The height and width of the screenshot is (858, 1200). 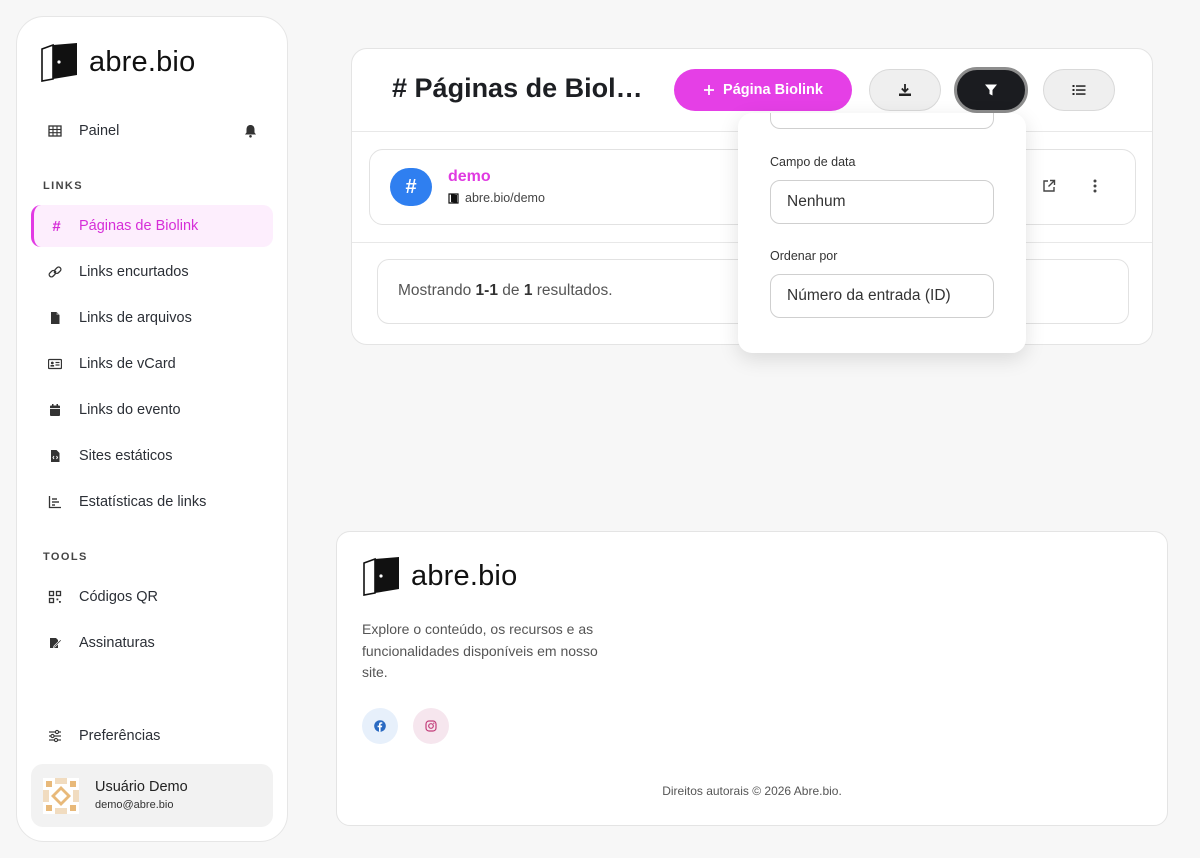 I want to click on vcard-icon, so click(x=55, y=364).